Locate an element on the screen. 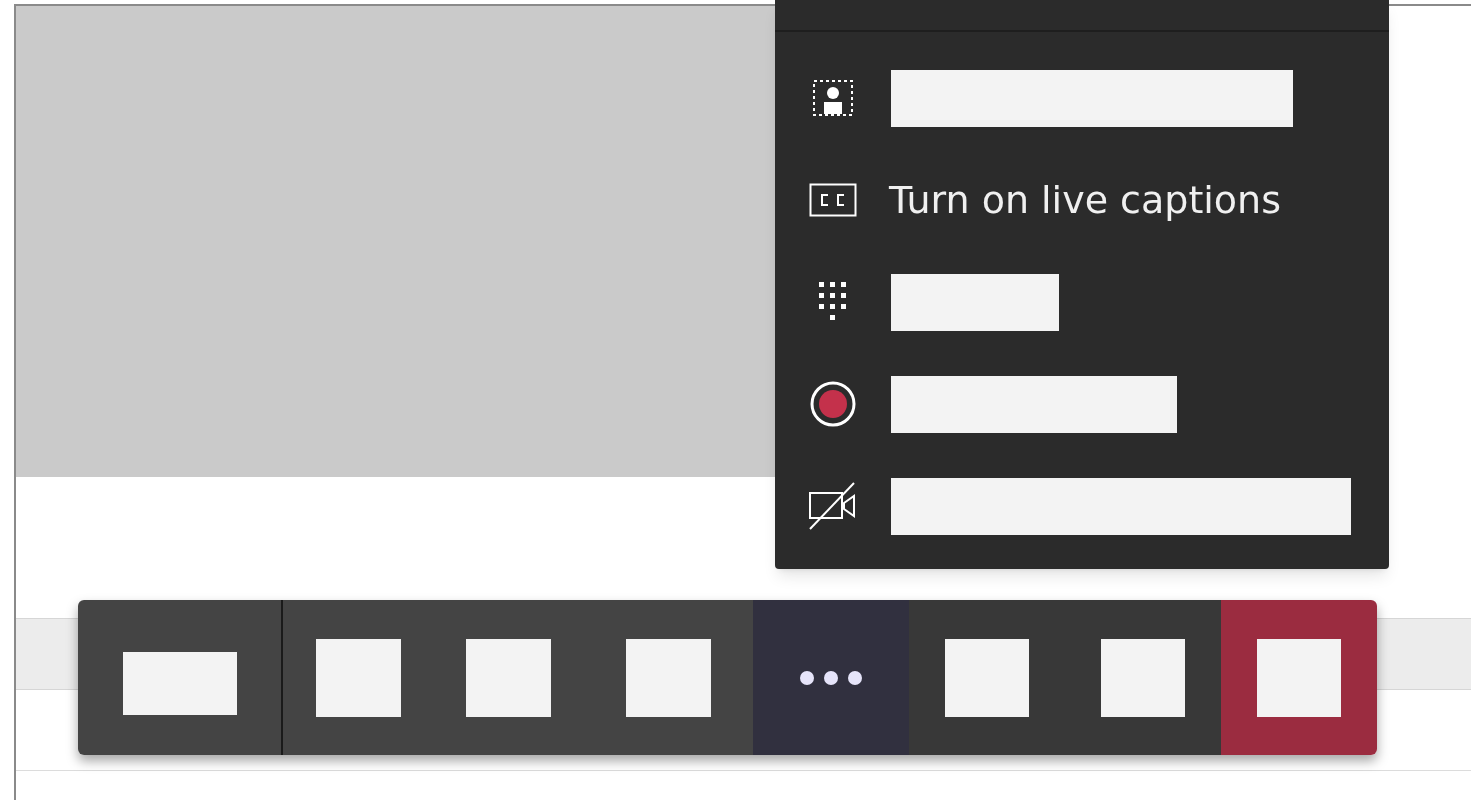 The width and height of the screenshot is (1471, 800). more-icon is located at coordinates (831, 677).